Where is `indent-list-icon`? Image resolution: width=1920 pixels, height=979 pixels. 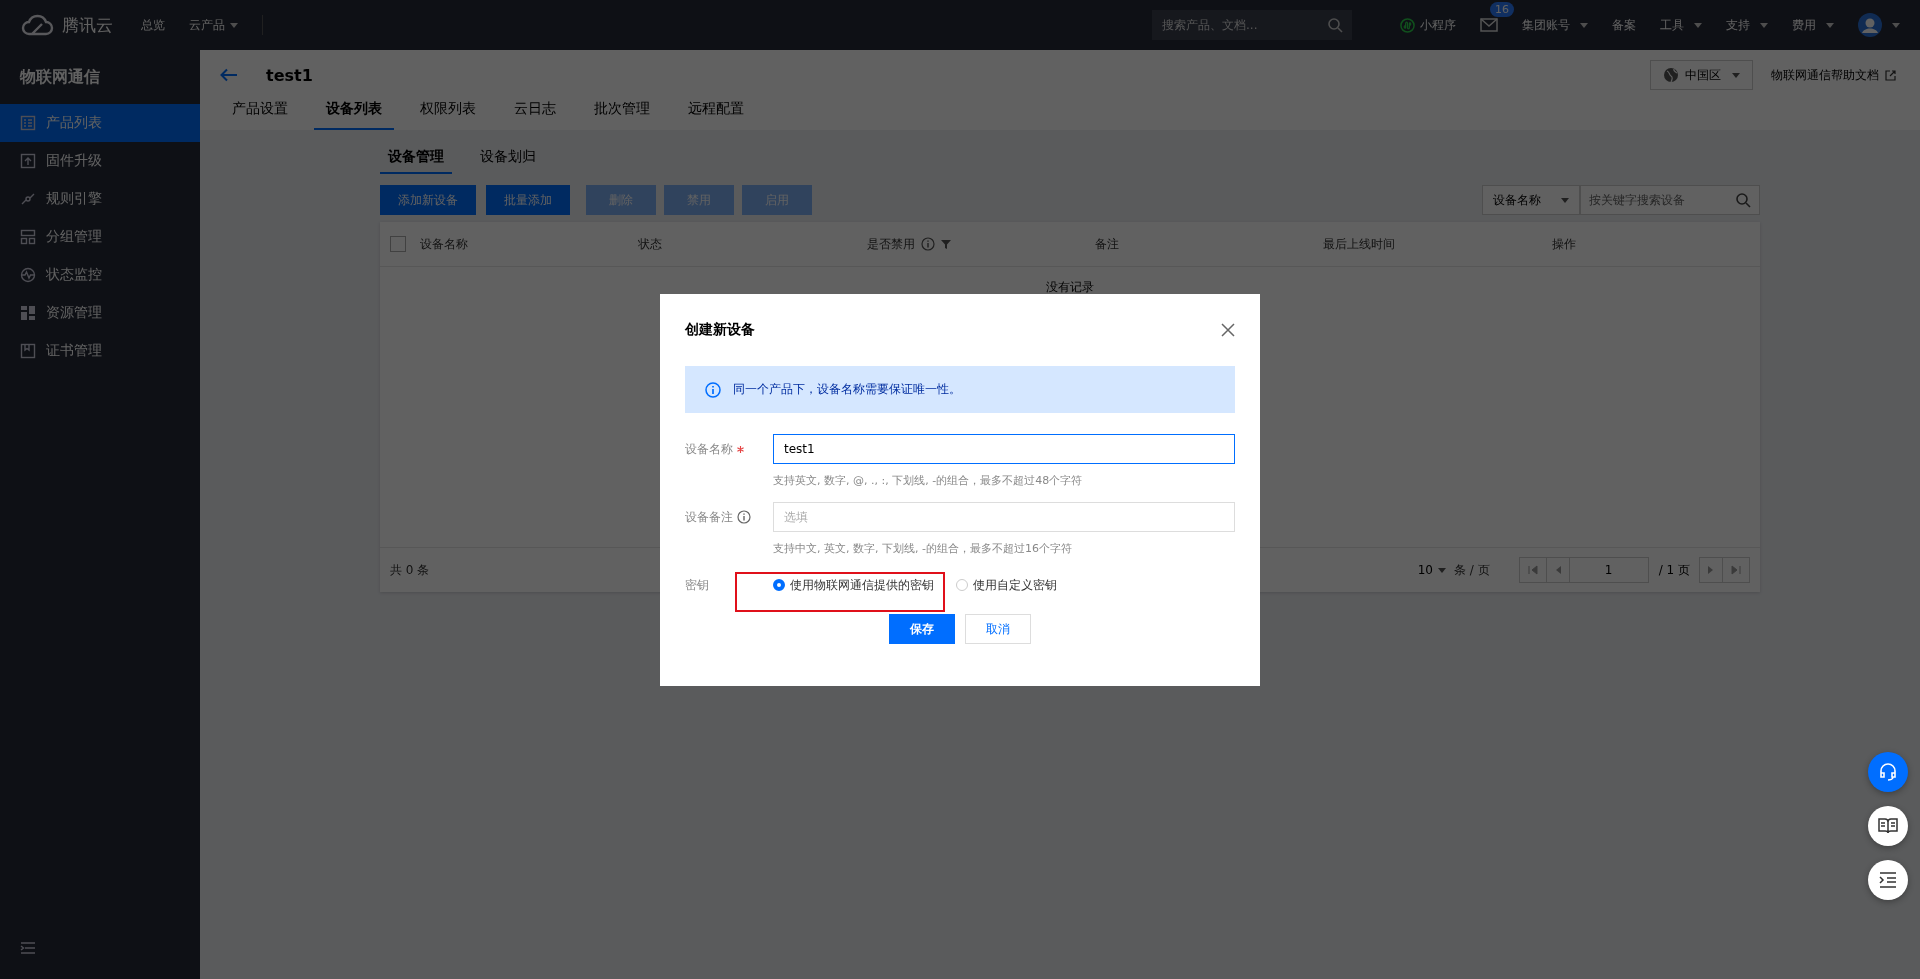
indent-list-icon is located at coordinates (1888, 880).